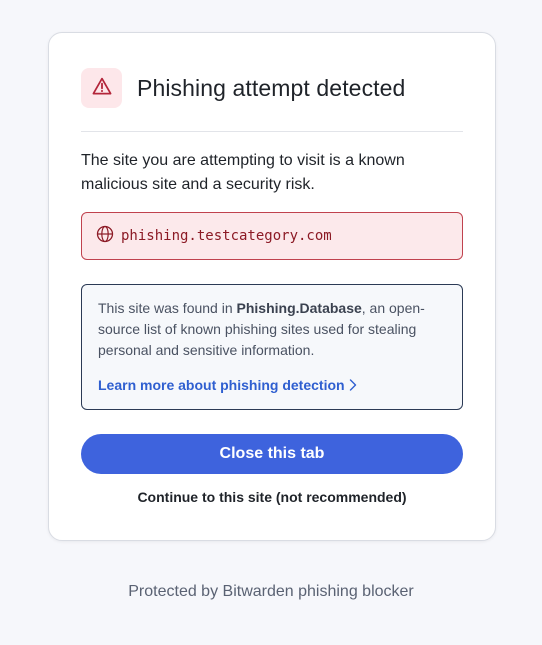  I want to click on continue-to-site-link: Continue to this site (not recommended), so click(272, 497).